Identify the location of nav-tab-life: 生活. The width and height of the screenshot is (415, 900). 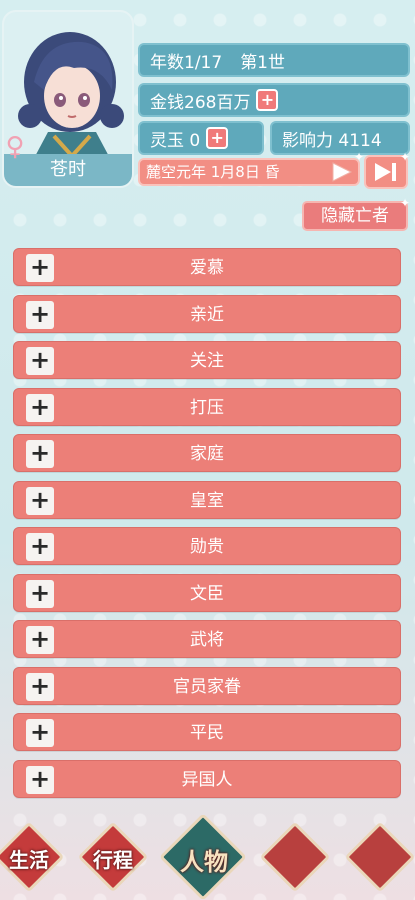
(32, 857).